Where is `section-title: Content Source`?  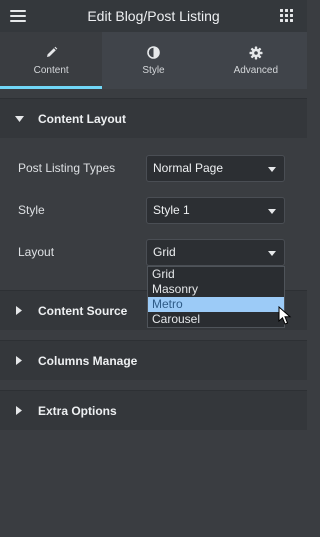
section-title: Content Source is located at coordinates (83, 310).